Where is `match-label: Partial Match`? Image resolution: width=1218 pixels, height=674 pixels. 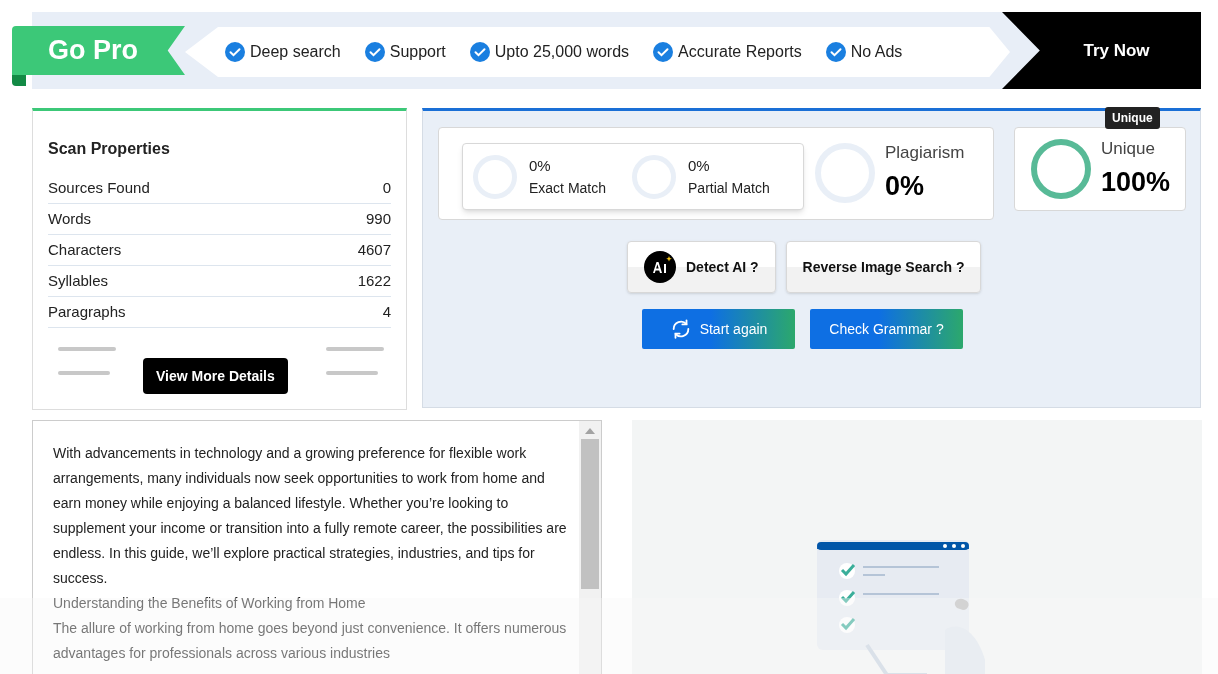
match-label: Partial Match is located at coordinates (729, 188).